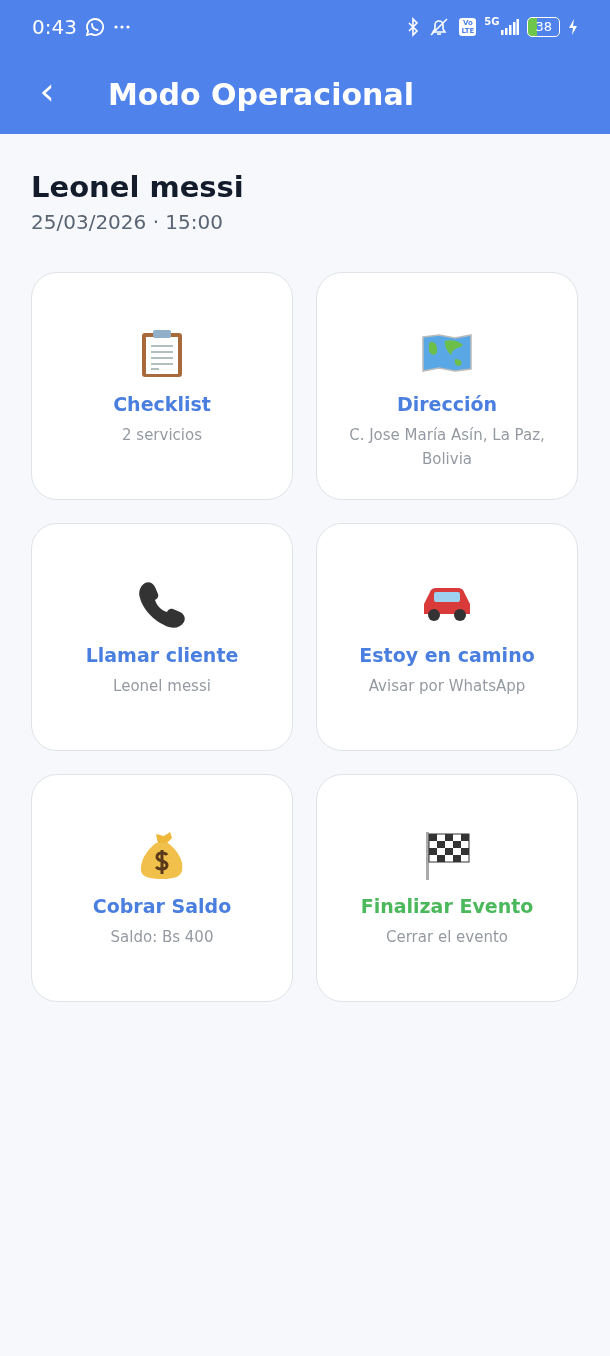 This screenshot has width=610, height=1356. I want to click on more-icon, so click(121, 27).